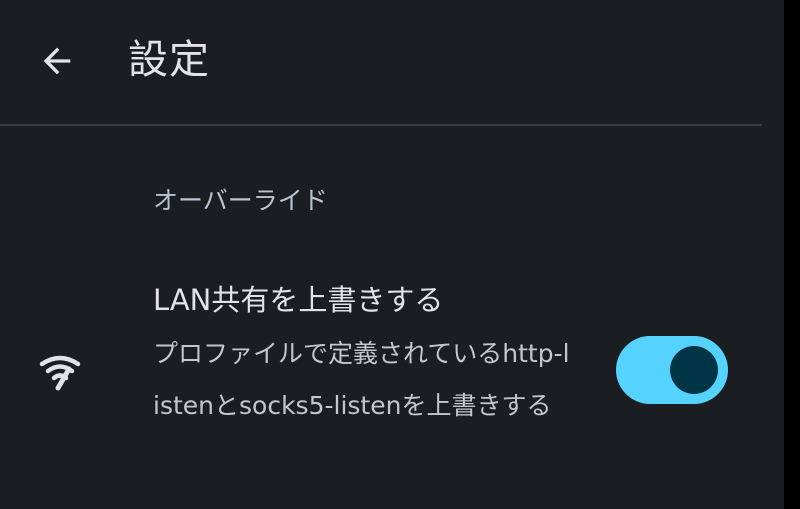 The width and height of the screenshot is (800, 509). What do you see at coordinates (240, 200) in the screenshot?
I see `section-header-override: オーバーライド` at bounding box center [240, 200].